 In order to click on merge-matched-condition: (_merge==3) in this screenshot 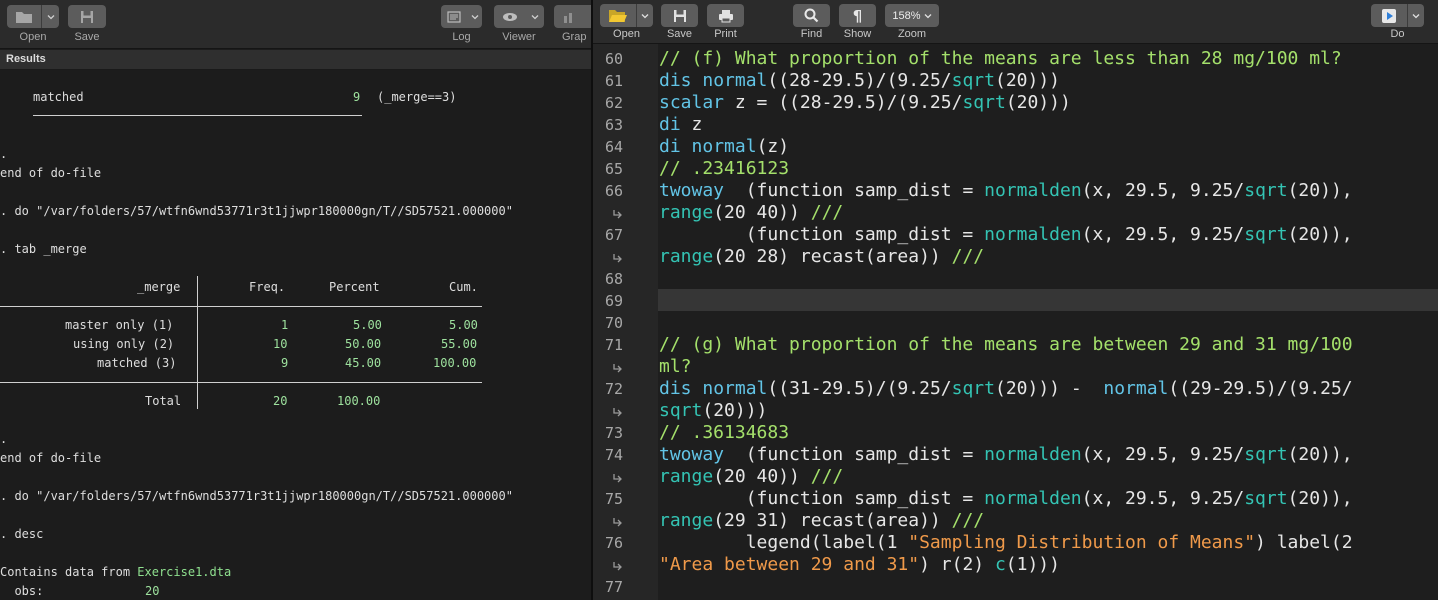, I will do `click(417, 97)`.